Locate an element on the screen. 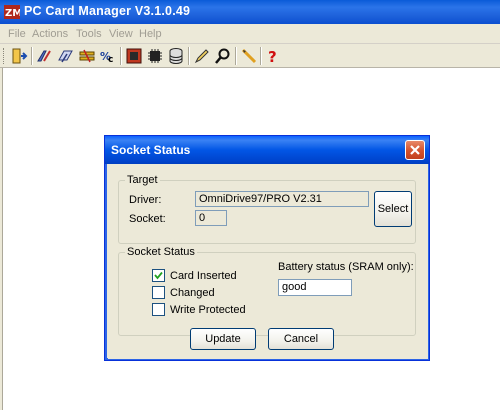  close-icon is located at coordinates (415, 150).